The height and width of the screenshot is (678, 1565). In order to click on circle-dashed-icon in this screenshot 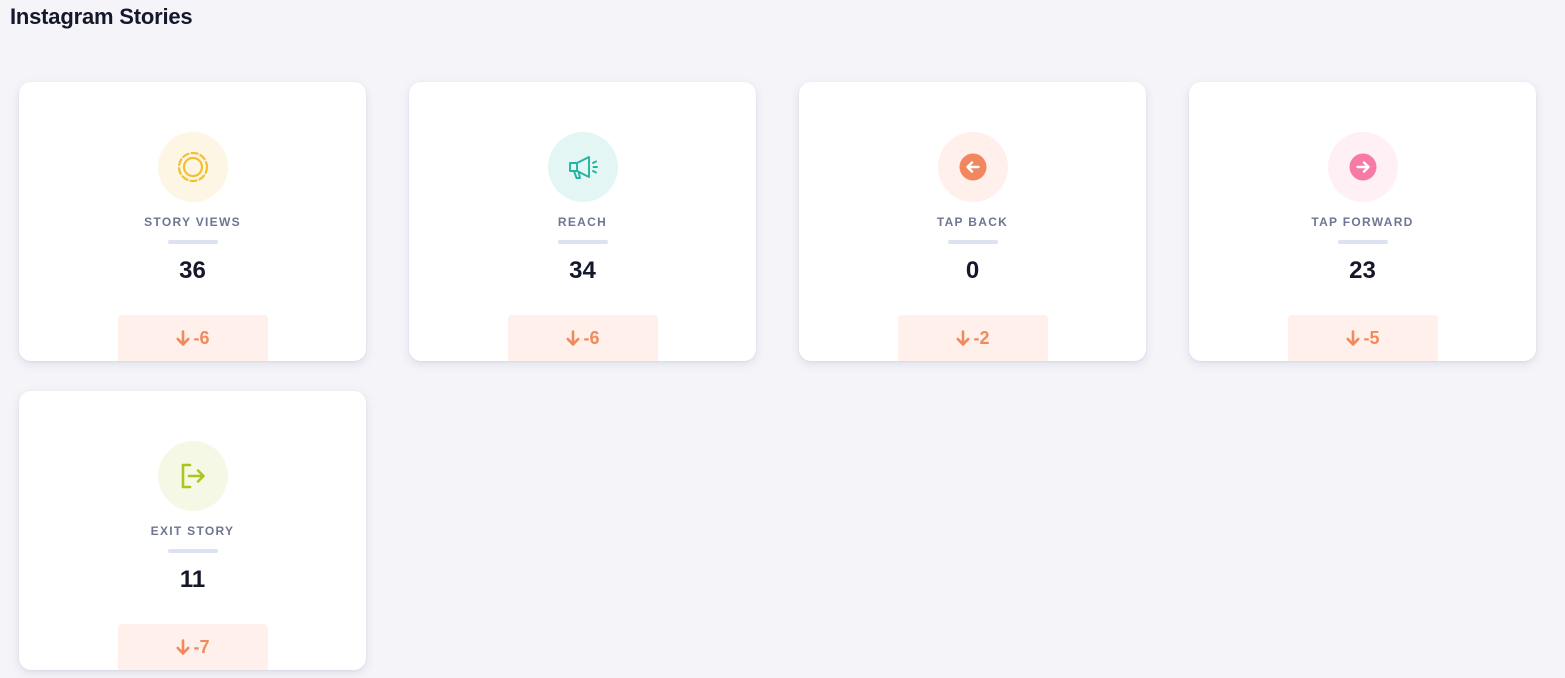, I will do `click(193, 167)`.